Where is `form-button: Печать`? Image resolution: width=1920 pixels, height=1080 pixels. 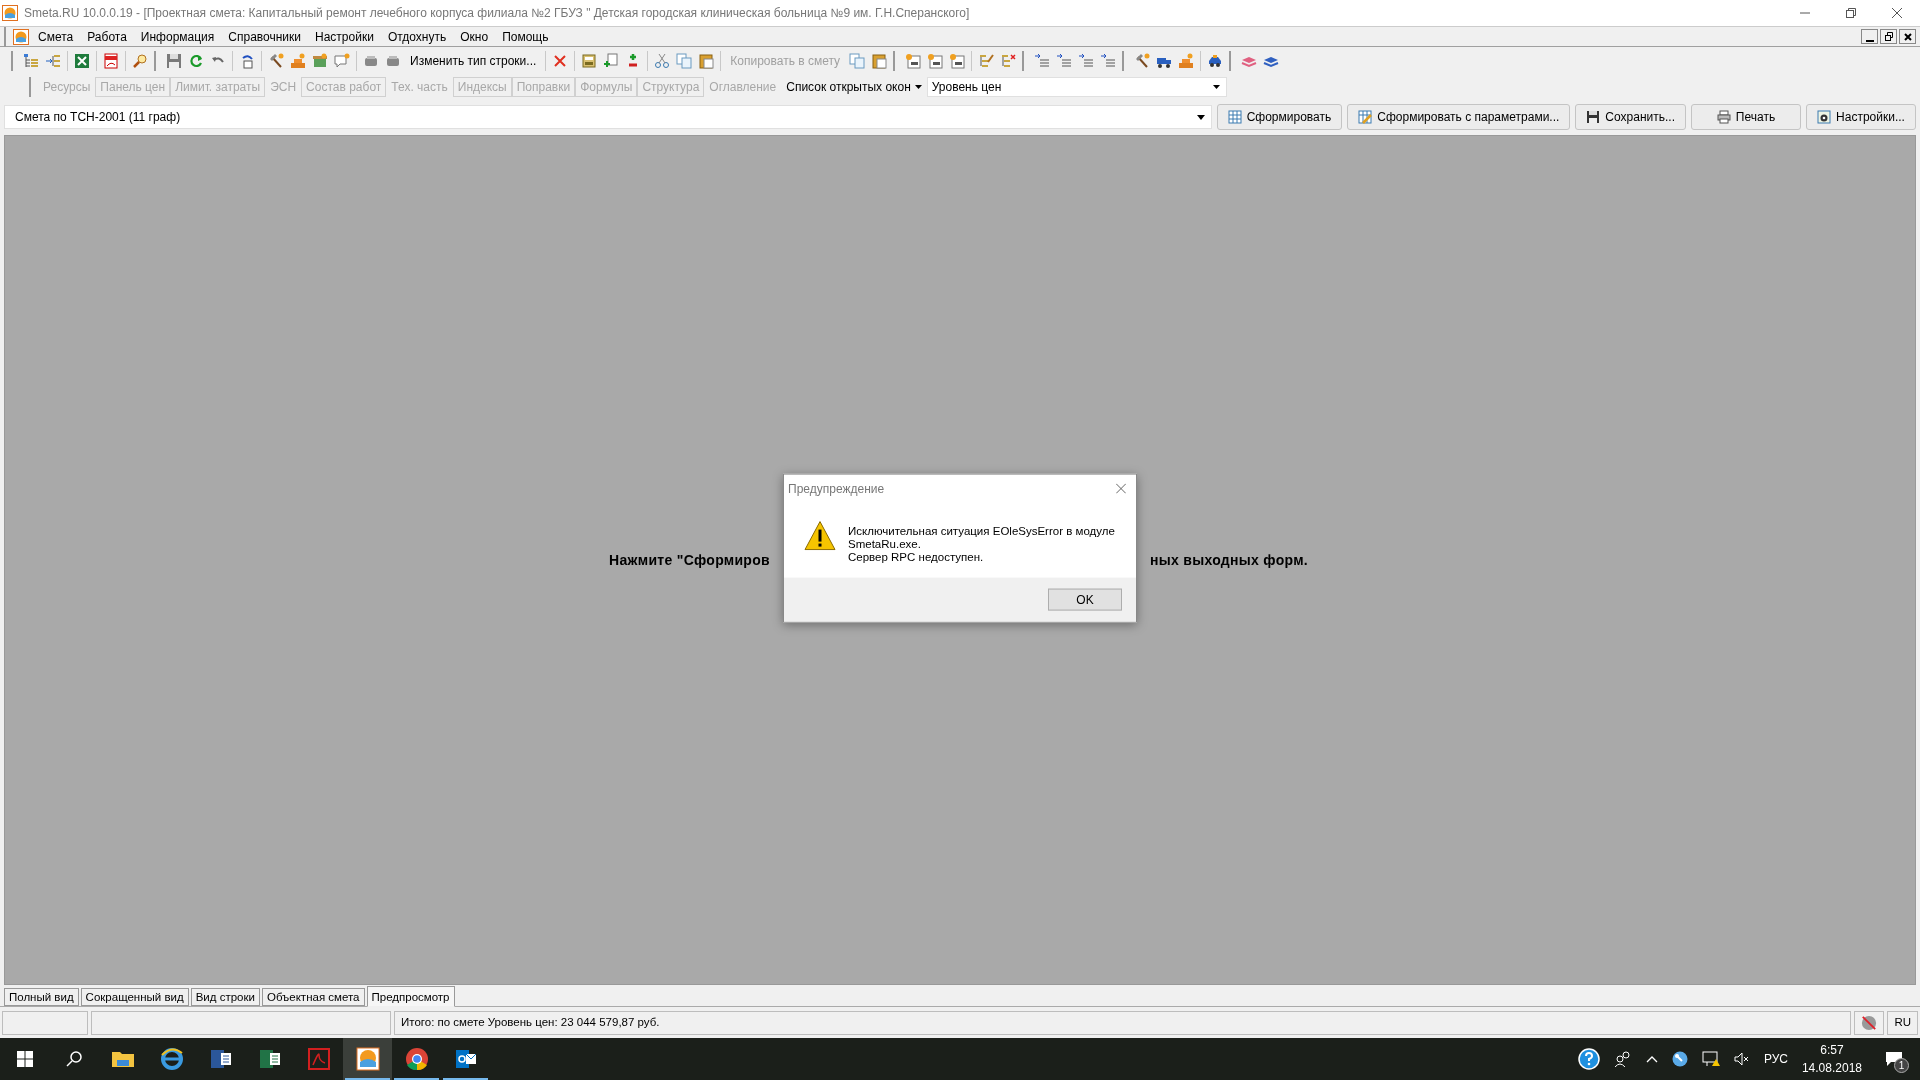
form-button: Печать is located at coordinates (1746, 117).